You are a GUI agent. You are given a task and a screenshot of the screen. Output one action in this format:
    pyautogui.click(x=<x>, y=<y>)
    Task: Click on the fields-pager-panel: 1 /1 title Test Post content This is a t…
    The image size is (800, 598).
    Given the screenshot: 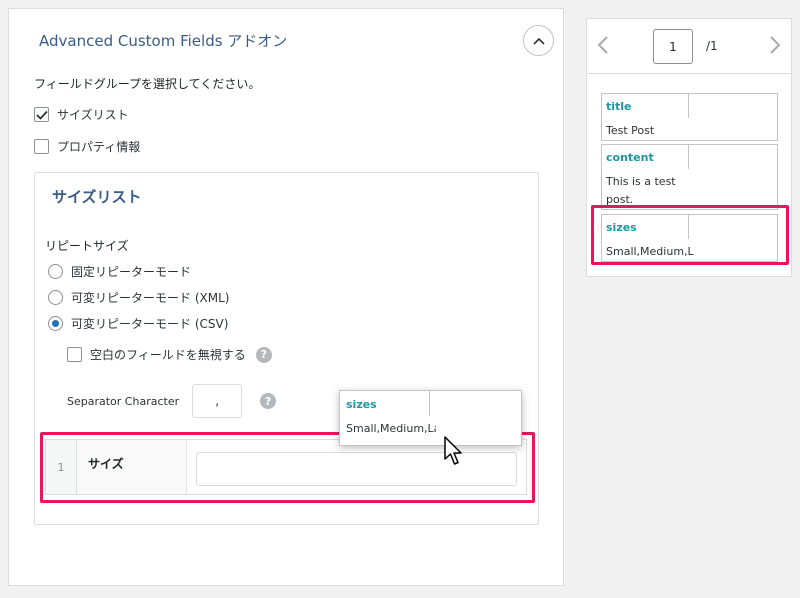 What is the action you would take?
    pyautogui.click(x=689, y=147)
    